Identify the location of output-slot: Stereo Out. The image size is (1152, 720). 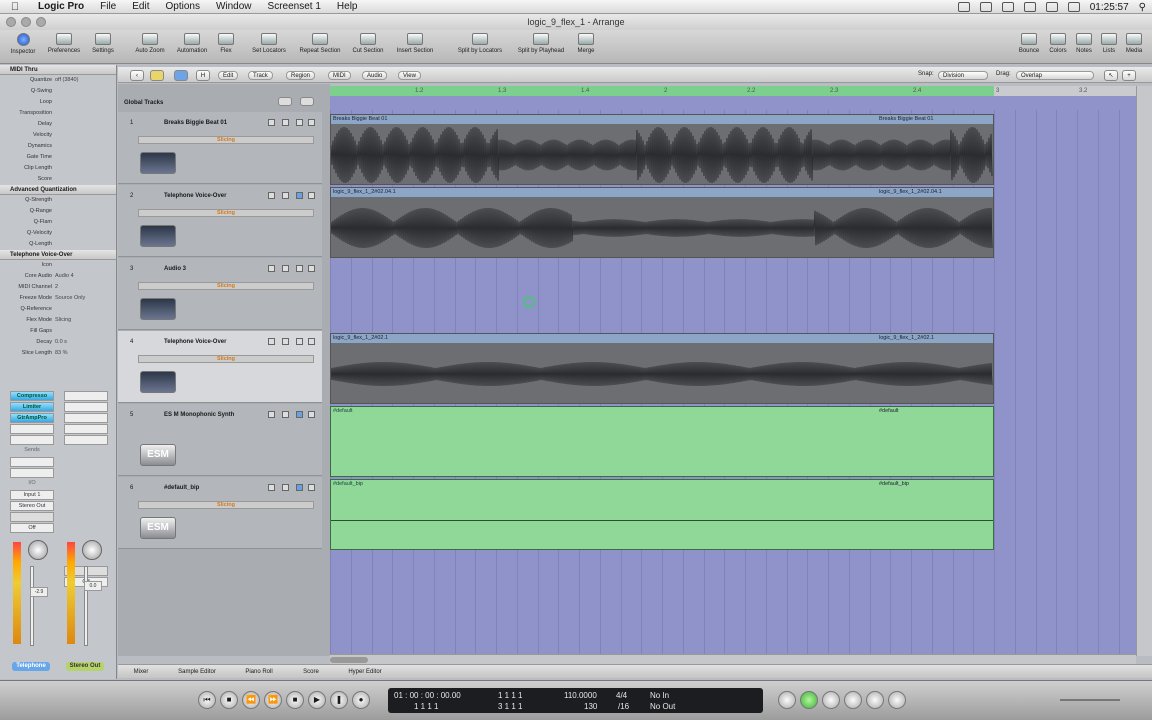
(32, 506).